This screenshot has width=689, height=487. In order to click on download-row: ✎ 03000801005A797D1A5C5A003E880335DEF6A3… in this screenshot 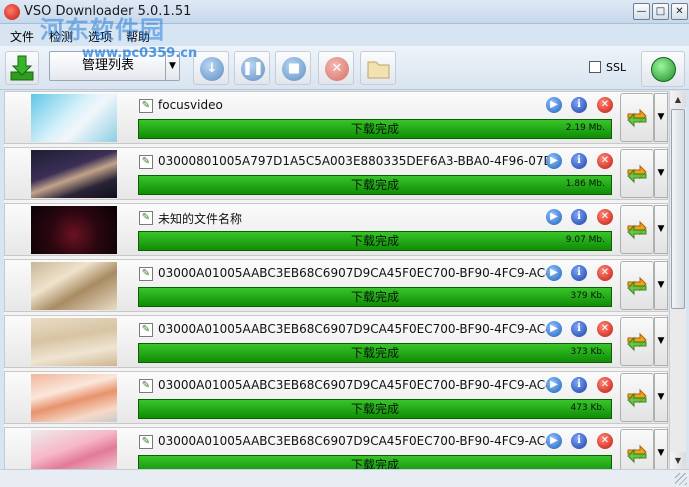, I will do `click(336, 173)`.